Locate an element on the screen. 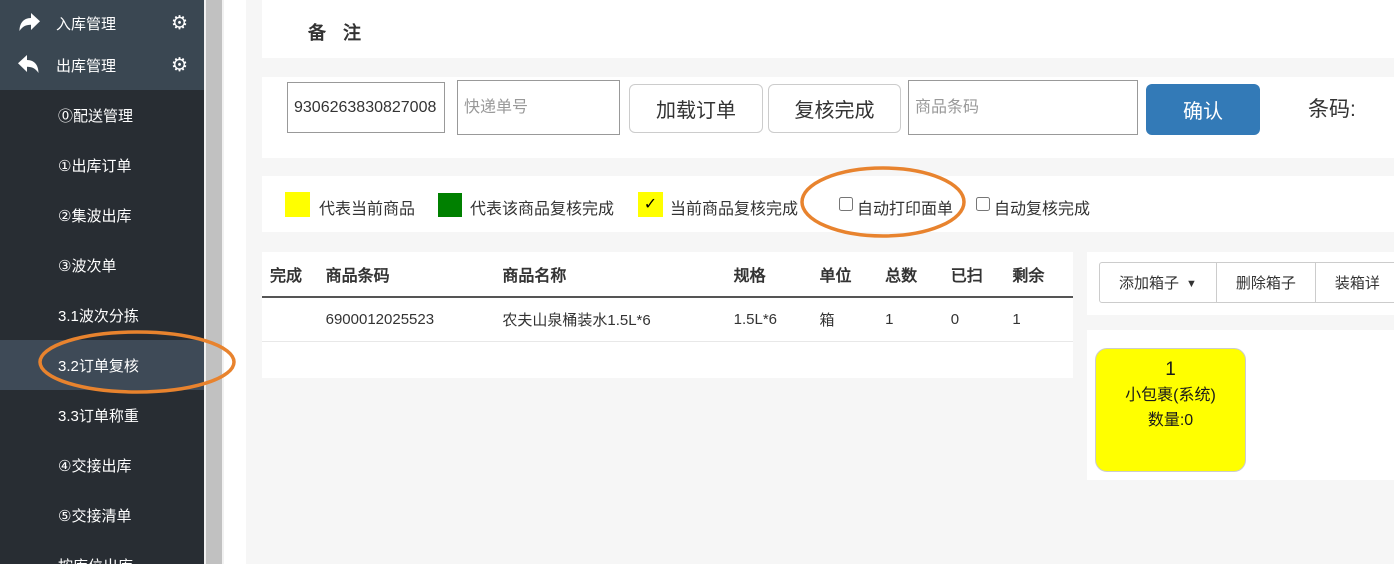  sidebar-item-wave-sorting: 3.1波次分拣 is located at coordinates (102, 315).